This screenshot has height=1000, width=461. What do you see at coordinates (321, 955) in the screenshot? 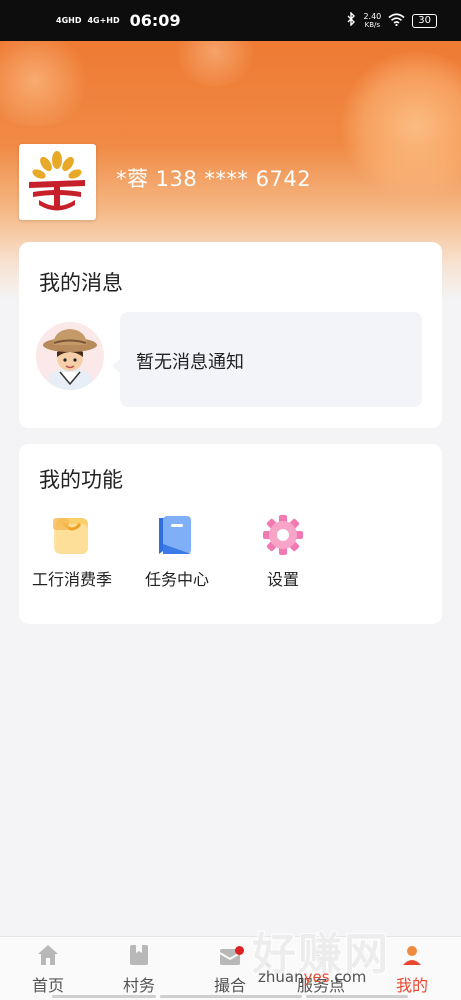
I see `service-point-icon` at bounding box center [321, 955].